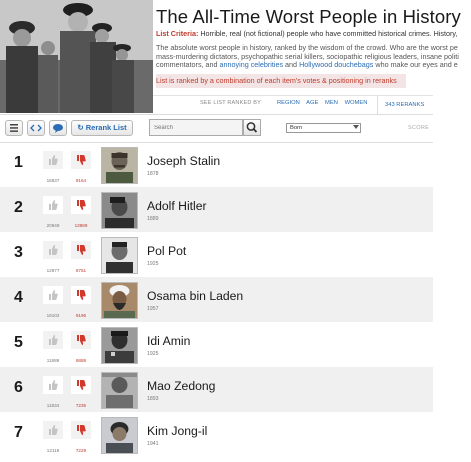  Describe the element at coordinates (53, 225) in the screenshot. I see `upvote-count: 20949` at that location.